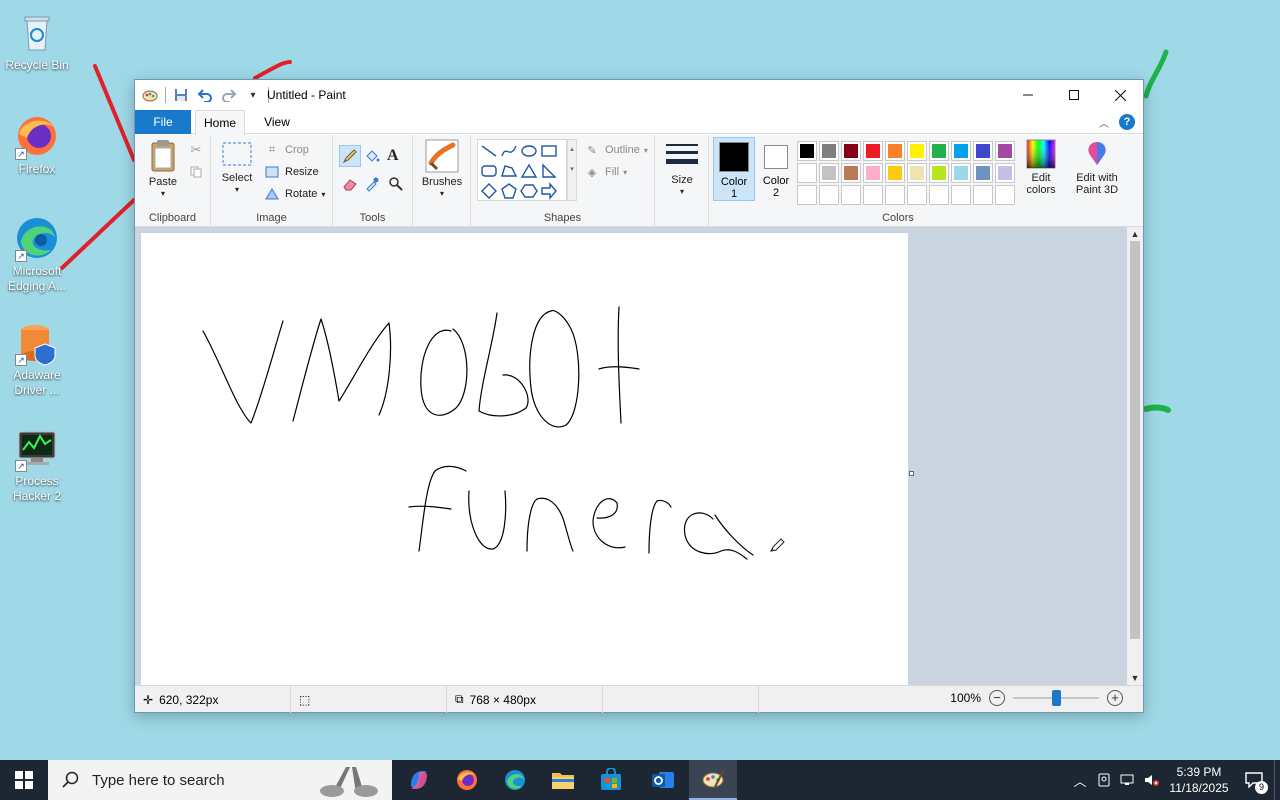 The image size is (1280, 800). Describe the element at coordinates (682, 169) in the screenshot. I see `size-button: Size ▾` at that location.